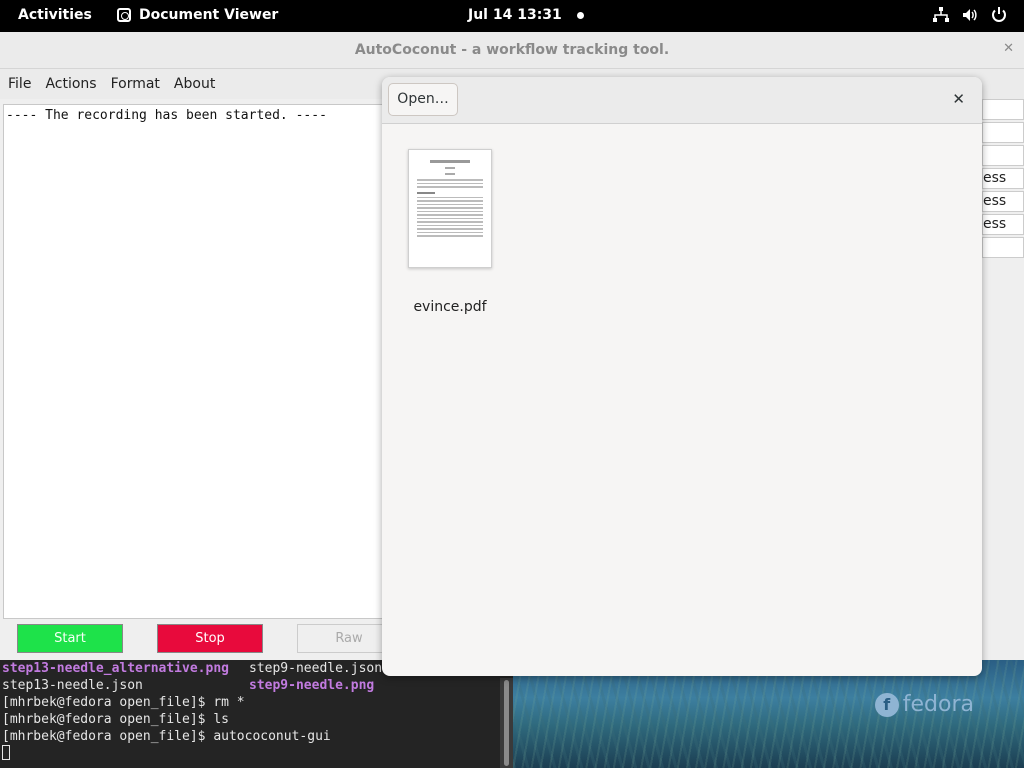 The image size is (1024, 768). What do you see at coordinates (193, 84) in the screenshot?
I see `menu-about: About` at bounding box center [193, 84].